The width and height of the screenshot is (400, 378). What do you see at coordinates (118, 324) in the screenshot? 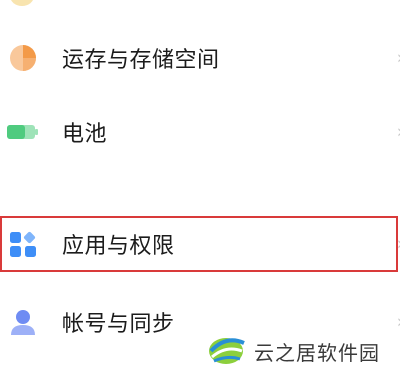
I see `settings-item-label: 帐号与同步` at bounding box center [118, 324].